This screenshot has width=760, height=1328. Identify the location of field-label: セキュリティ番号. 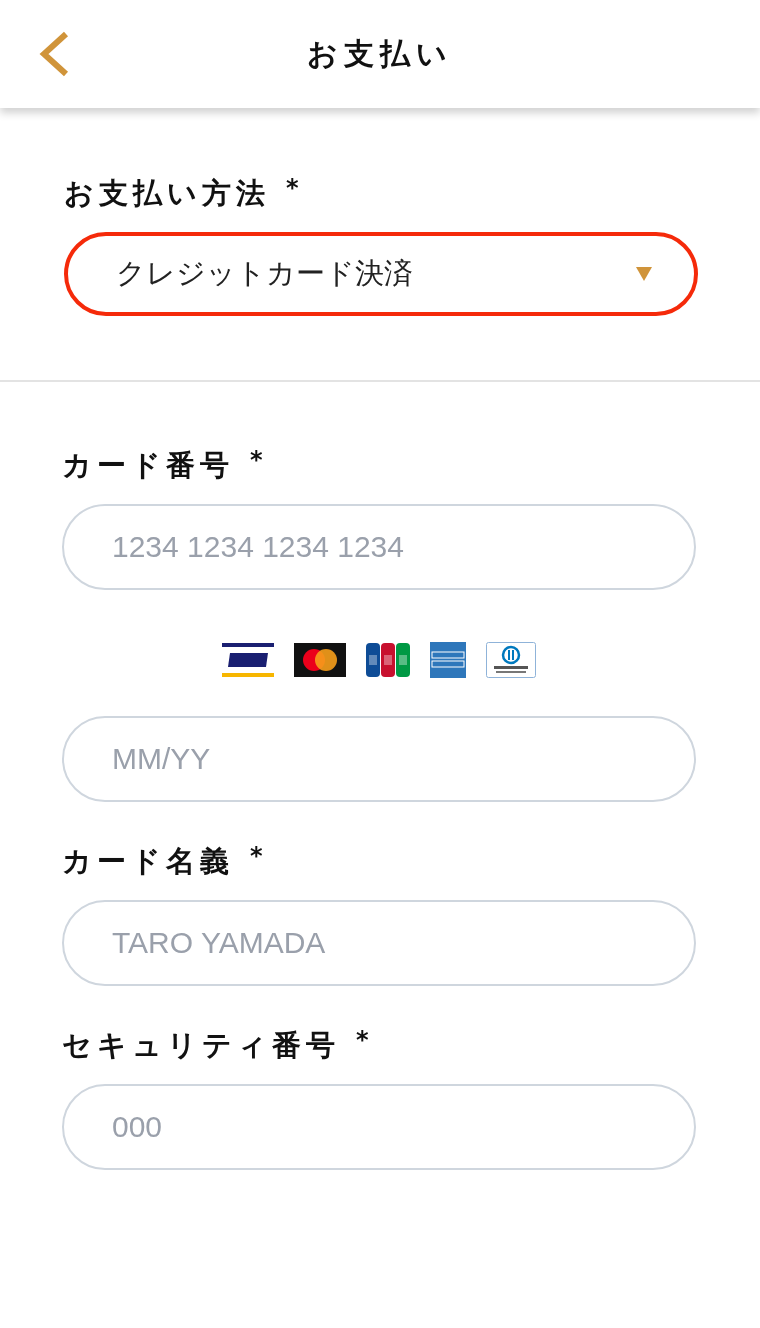
(201, 1045).